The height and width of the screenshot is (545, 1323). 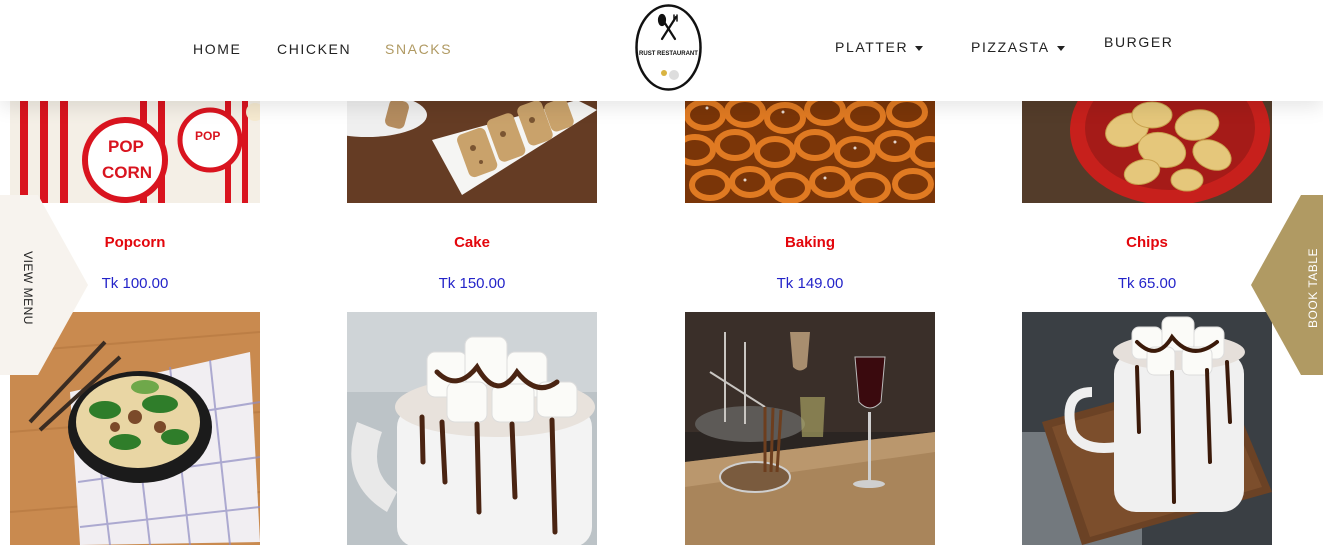 What do you see at coordinates (810, 242) in the screenshot?
I see `product-name: Baking` at bounding box center [810, 242].